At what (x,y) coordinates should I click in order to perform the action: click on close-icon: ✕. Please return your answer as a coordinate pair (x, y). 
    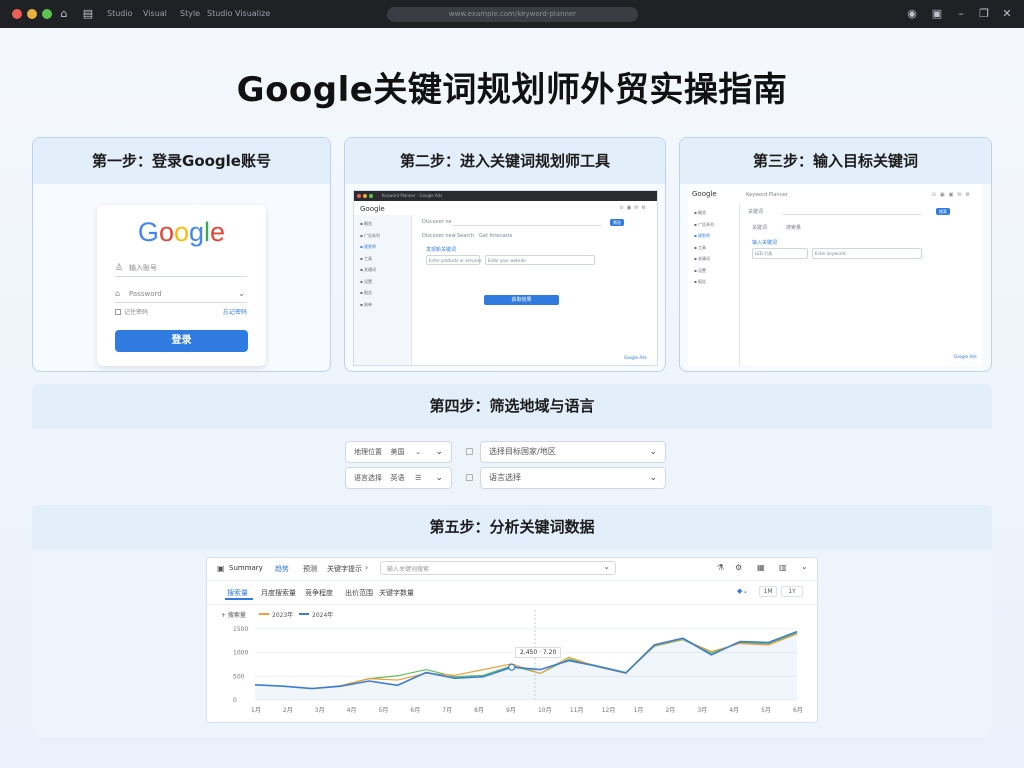
    Looking at the image, I should click on (1007, 14).